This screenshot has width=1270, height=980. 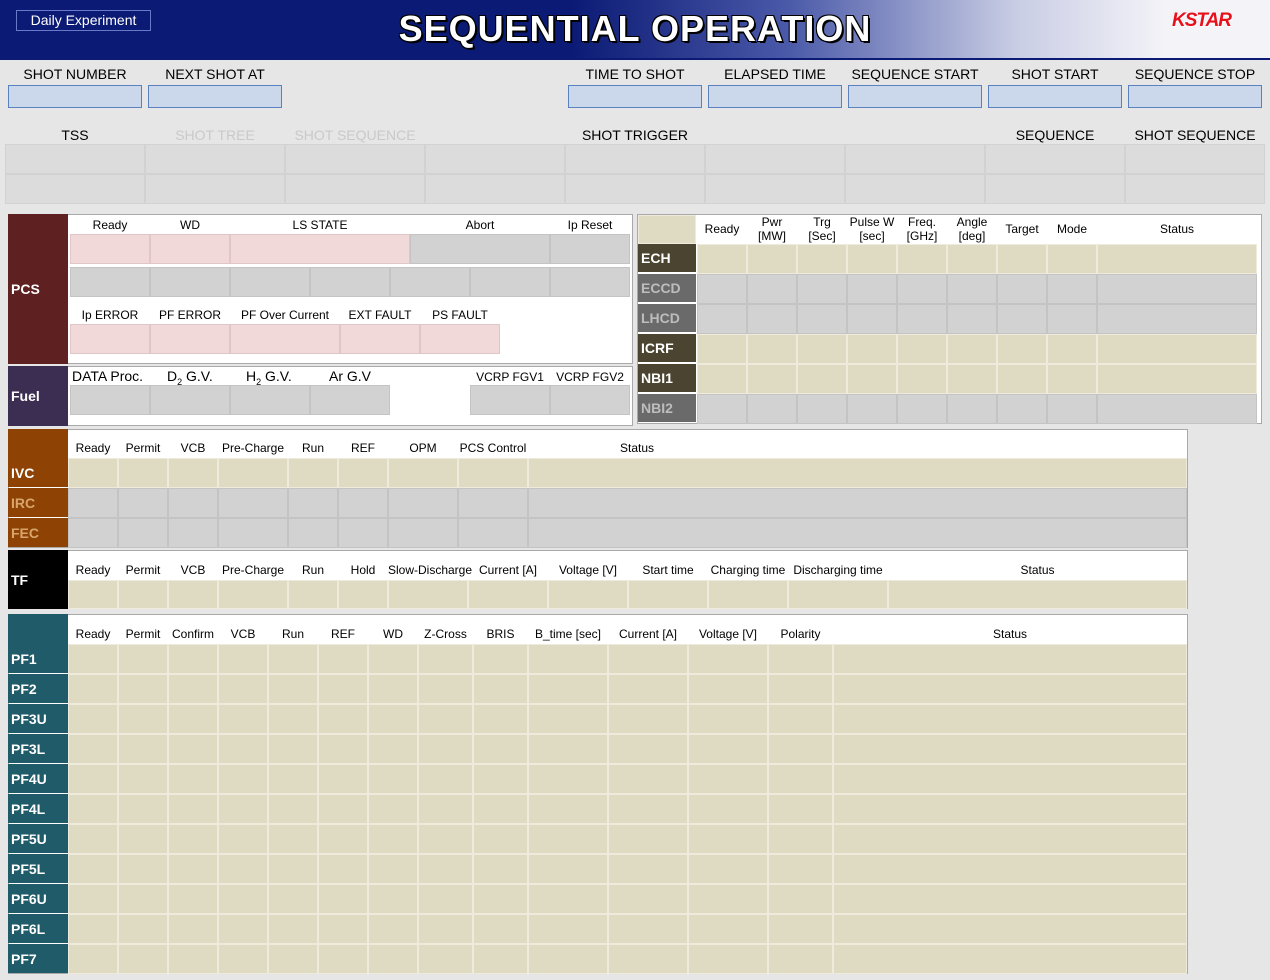 I want to click on fuel-label: Fuel, so click(x=38, y=396).